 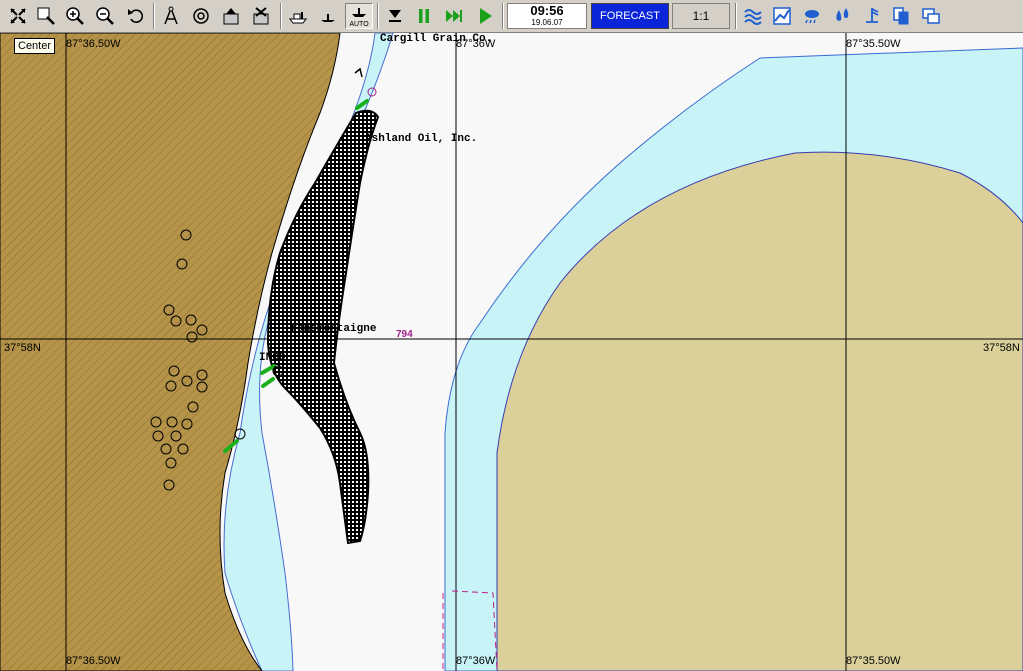 I want to click on chart-remove-icon, so click(x=261, y=16).